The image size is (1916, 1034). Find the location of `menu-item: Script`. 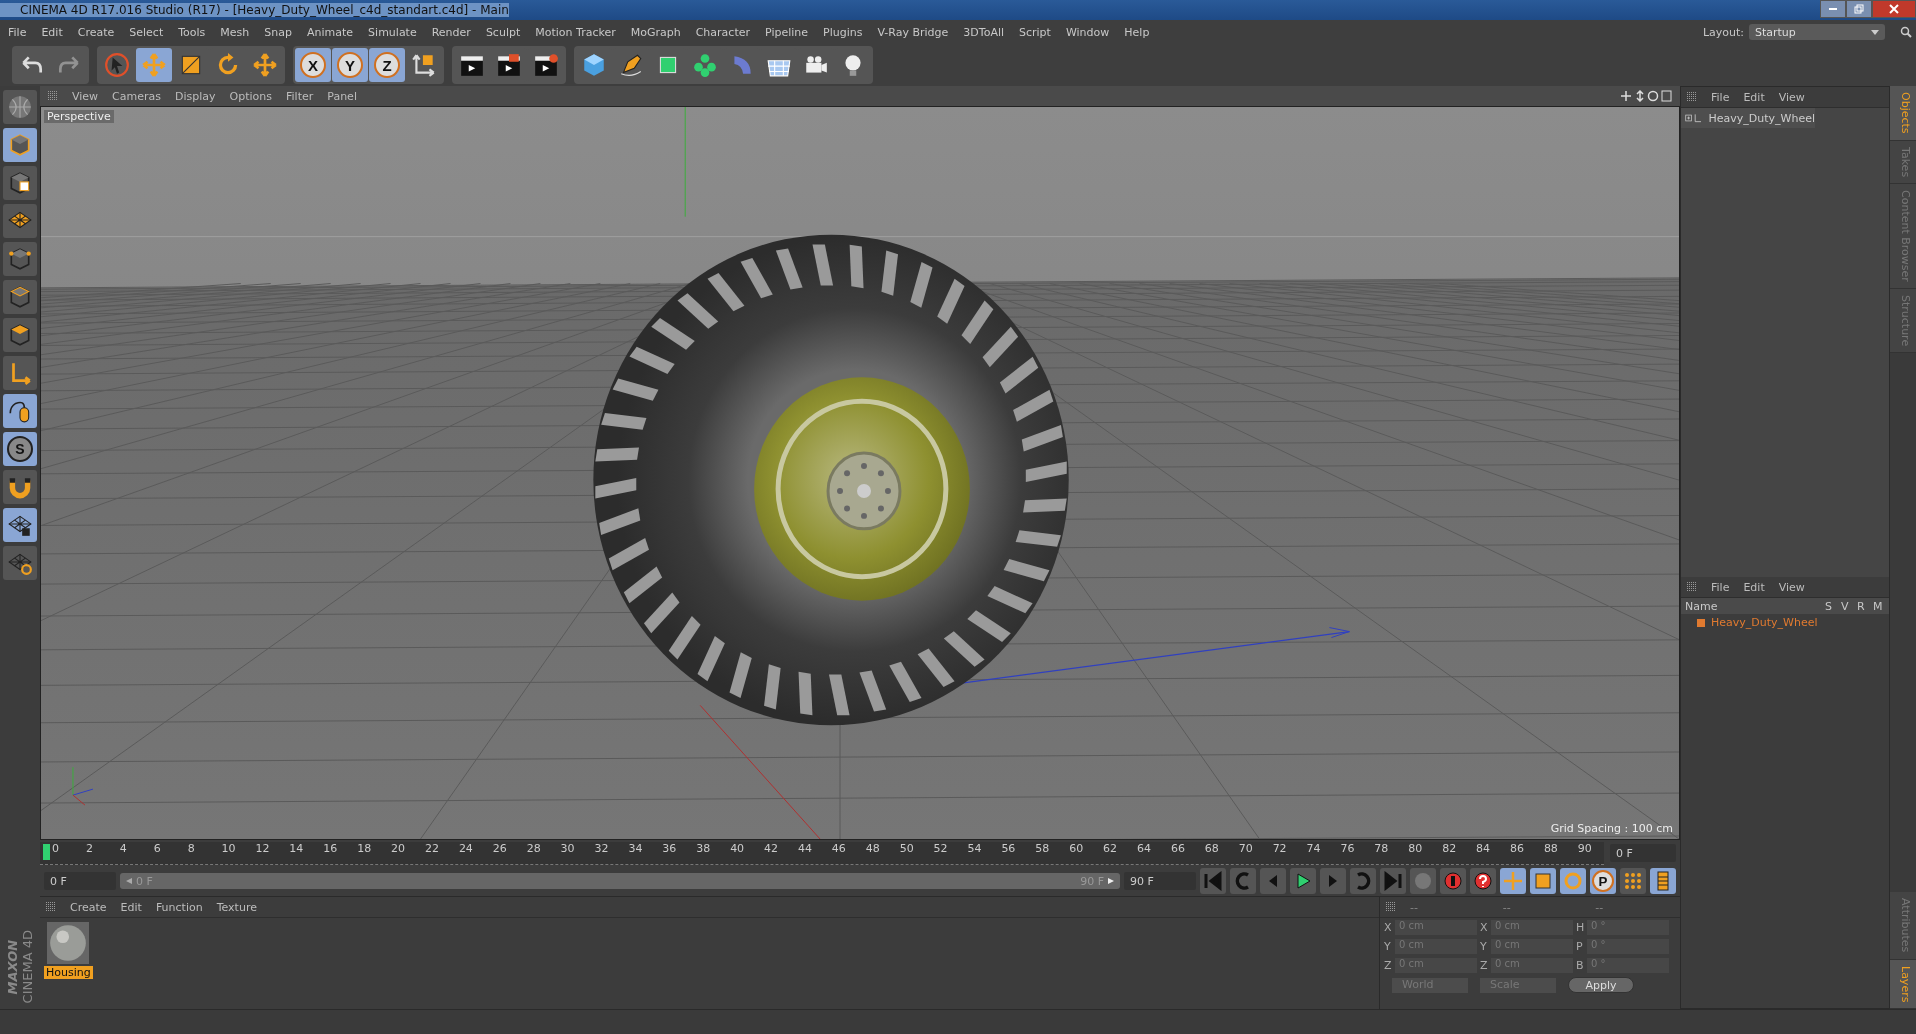

menu-item: Script is located at coordinates (1035, 32).